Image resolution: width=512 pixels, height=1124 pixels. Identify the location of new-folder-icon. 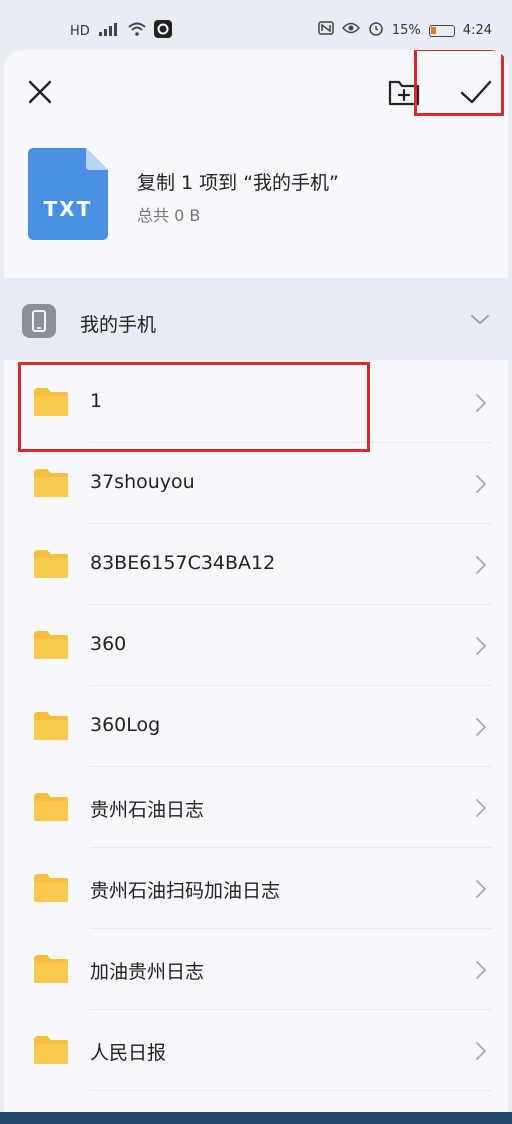
(404, 93).